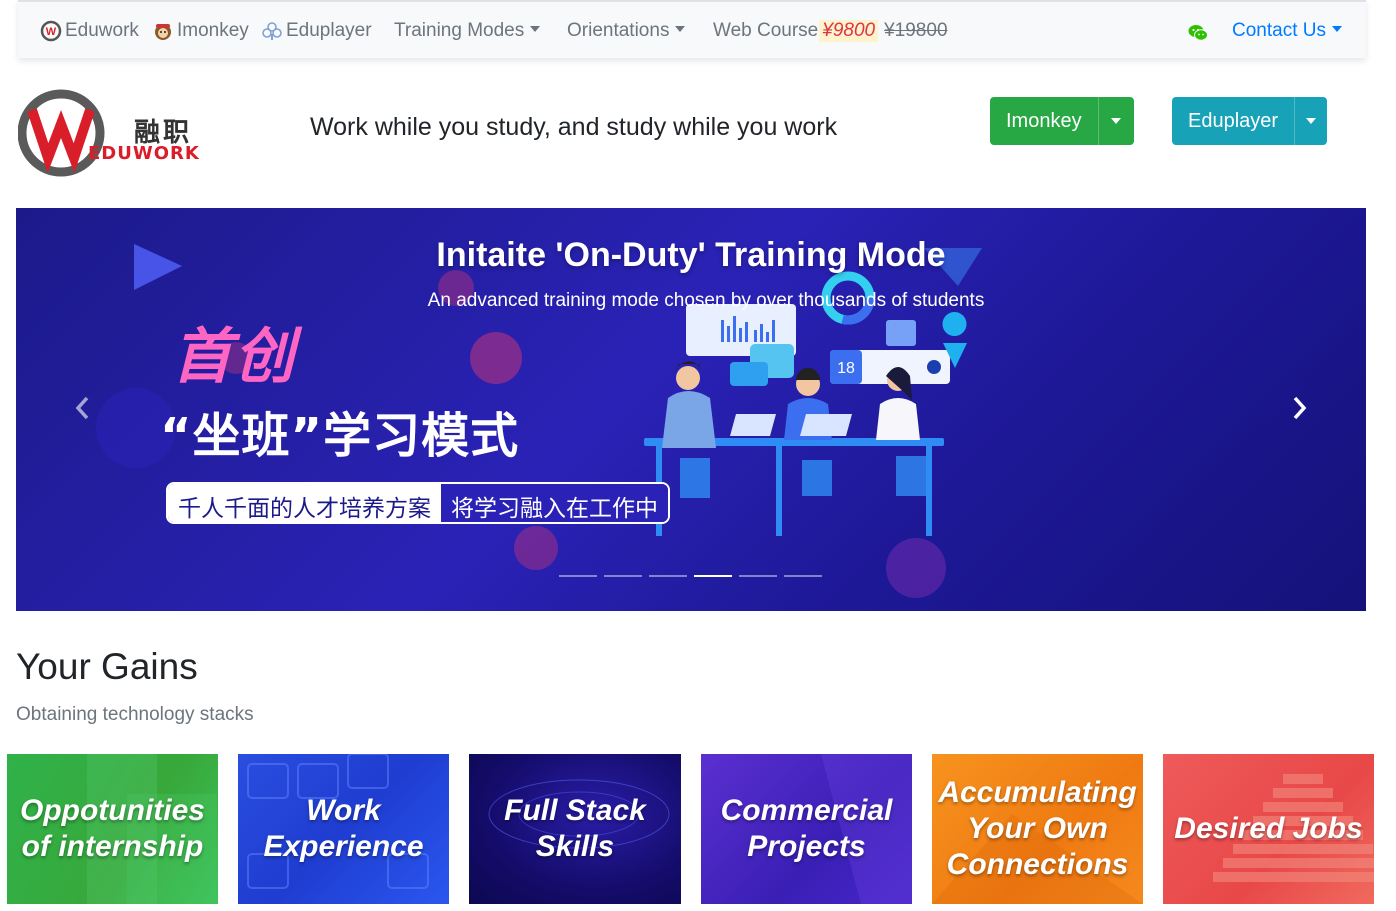  What do you see at coordinates (163, 32) in the screenshot?
I see `monkey-icon` at bounding box center [163, 32].